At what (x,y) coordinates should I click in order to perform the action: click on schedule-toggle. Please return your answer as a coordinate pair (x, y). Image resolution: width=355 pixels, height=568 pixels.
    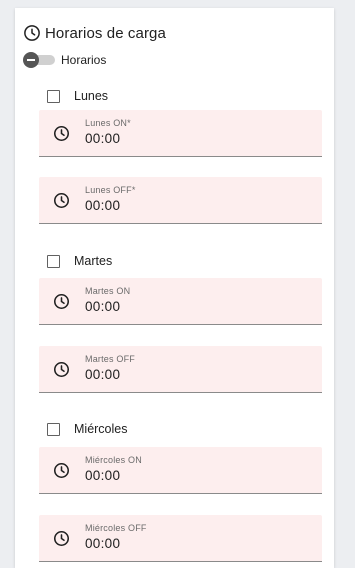
    Looking at the image, I should click on (39, 60).